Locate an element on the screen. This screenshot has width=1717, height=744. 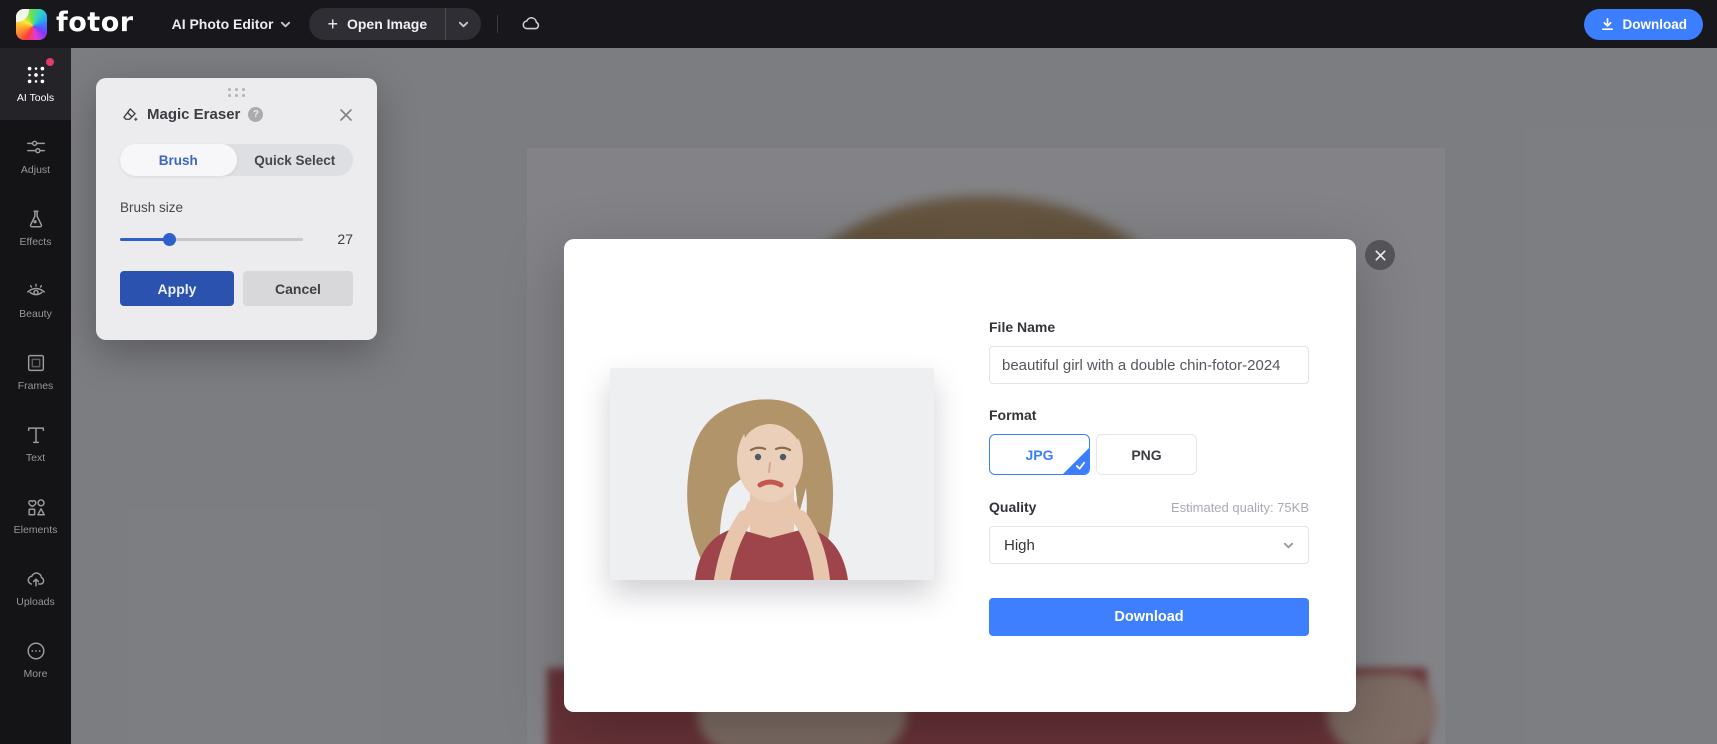
download-form: File Name Format JPG PNG Quality Es is located at coordinates (1149, 477).